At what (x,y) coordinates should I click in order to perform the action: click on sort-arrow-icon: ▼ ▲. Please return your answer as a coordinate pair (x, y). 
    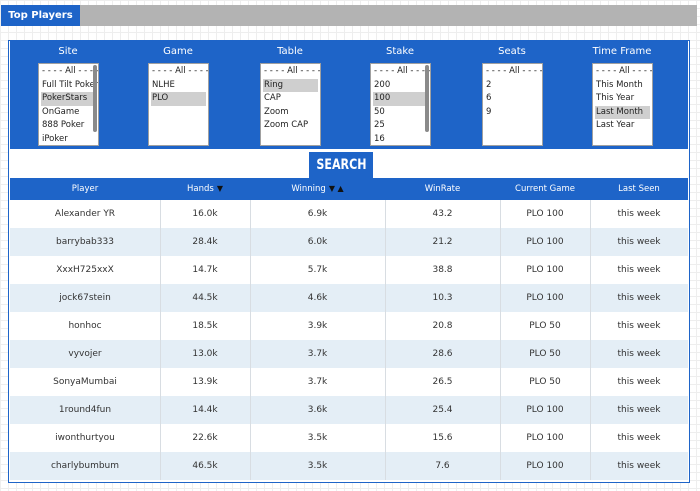
    Looking at the image, I should click on (336, 188).